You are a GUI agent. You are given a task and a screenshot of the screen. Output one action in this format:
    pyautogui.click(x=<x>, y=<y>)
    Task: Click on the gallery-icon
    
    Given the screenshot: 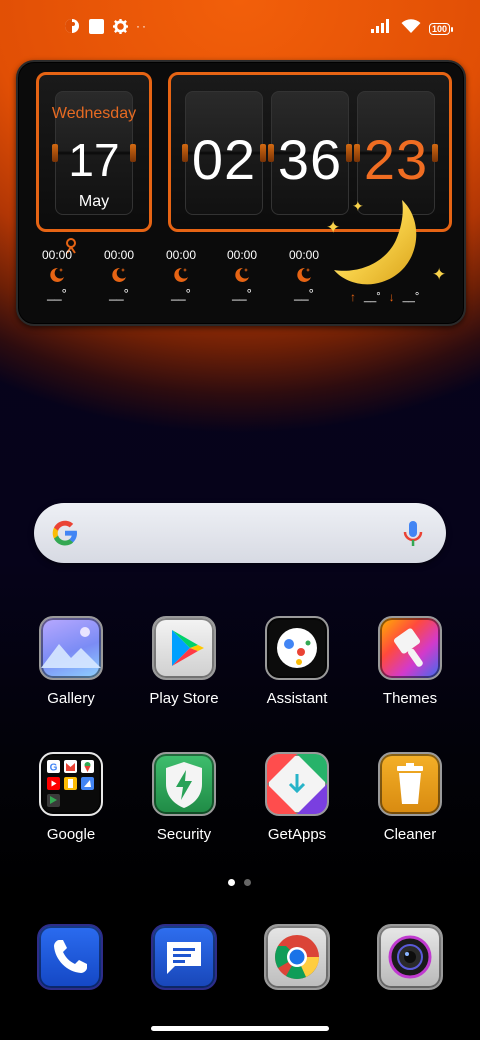 What is the action you would take?
    pyautogui.click(x=71, y=648)
    